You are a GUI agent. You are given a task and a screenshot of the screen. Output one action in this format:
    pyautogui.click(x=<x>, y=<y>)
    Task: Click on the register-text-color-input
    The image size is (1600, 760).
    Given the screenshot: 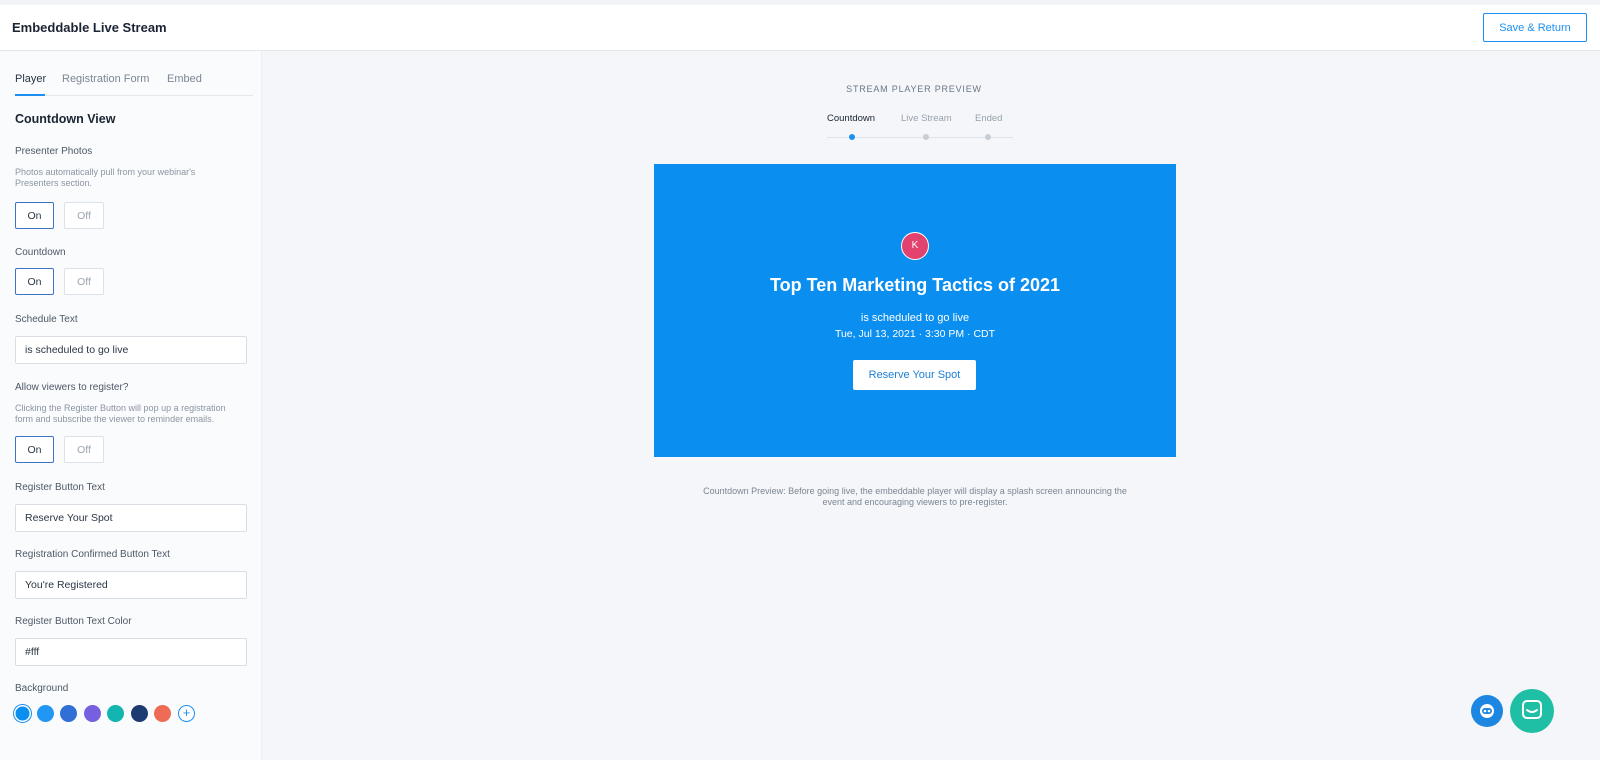 What is the action you would take?
    pyautogui.click(x=131, y=652)
    